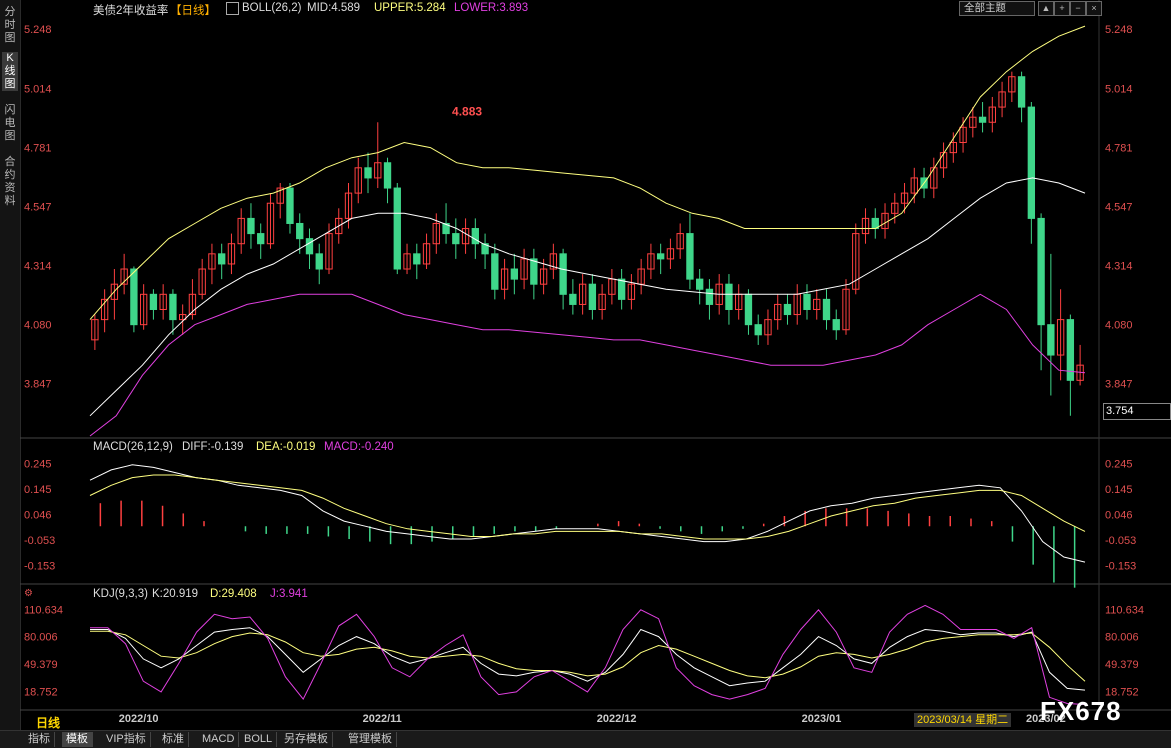 This screenshot has width=1171, height=748. What do you see at coordinates (48, 722) in the screenshot?
I see `period-label: 日线` at bounding box center [48, 722].